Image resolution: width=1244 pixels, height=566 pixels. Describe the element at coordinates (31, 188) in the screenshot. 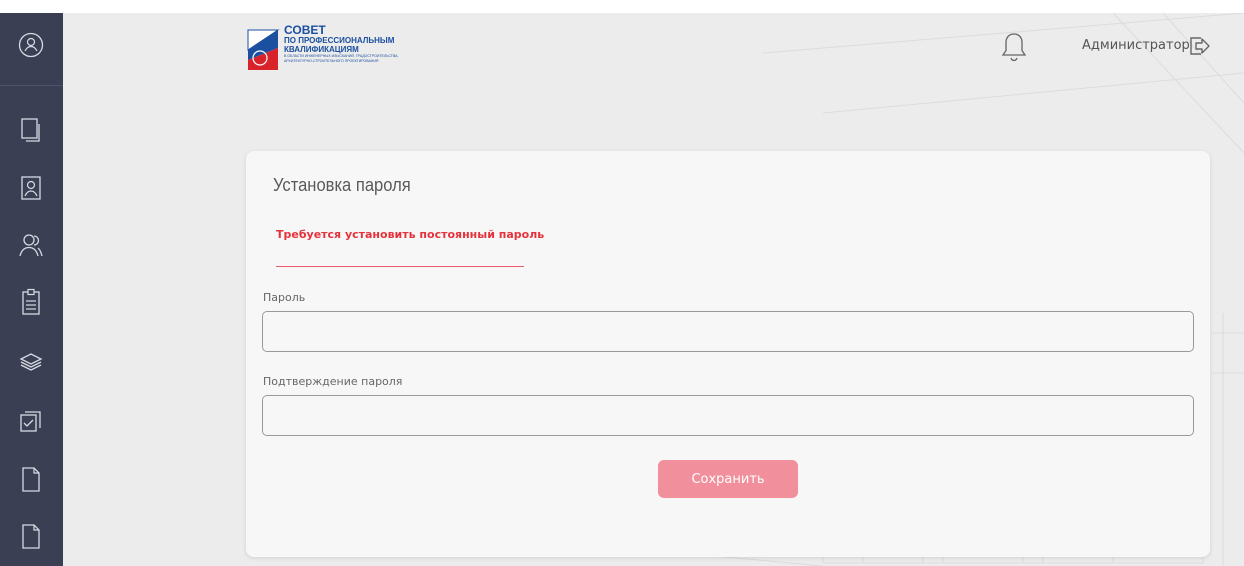

I see `user-card-icon` at that location.